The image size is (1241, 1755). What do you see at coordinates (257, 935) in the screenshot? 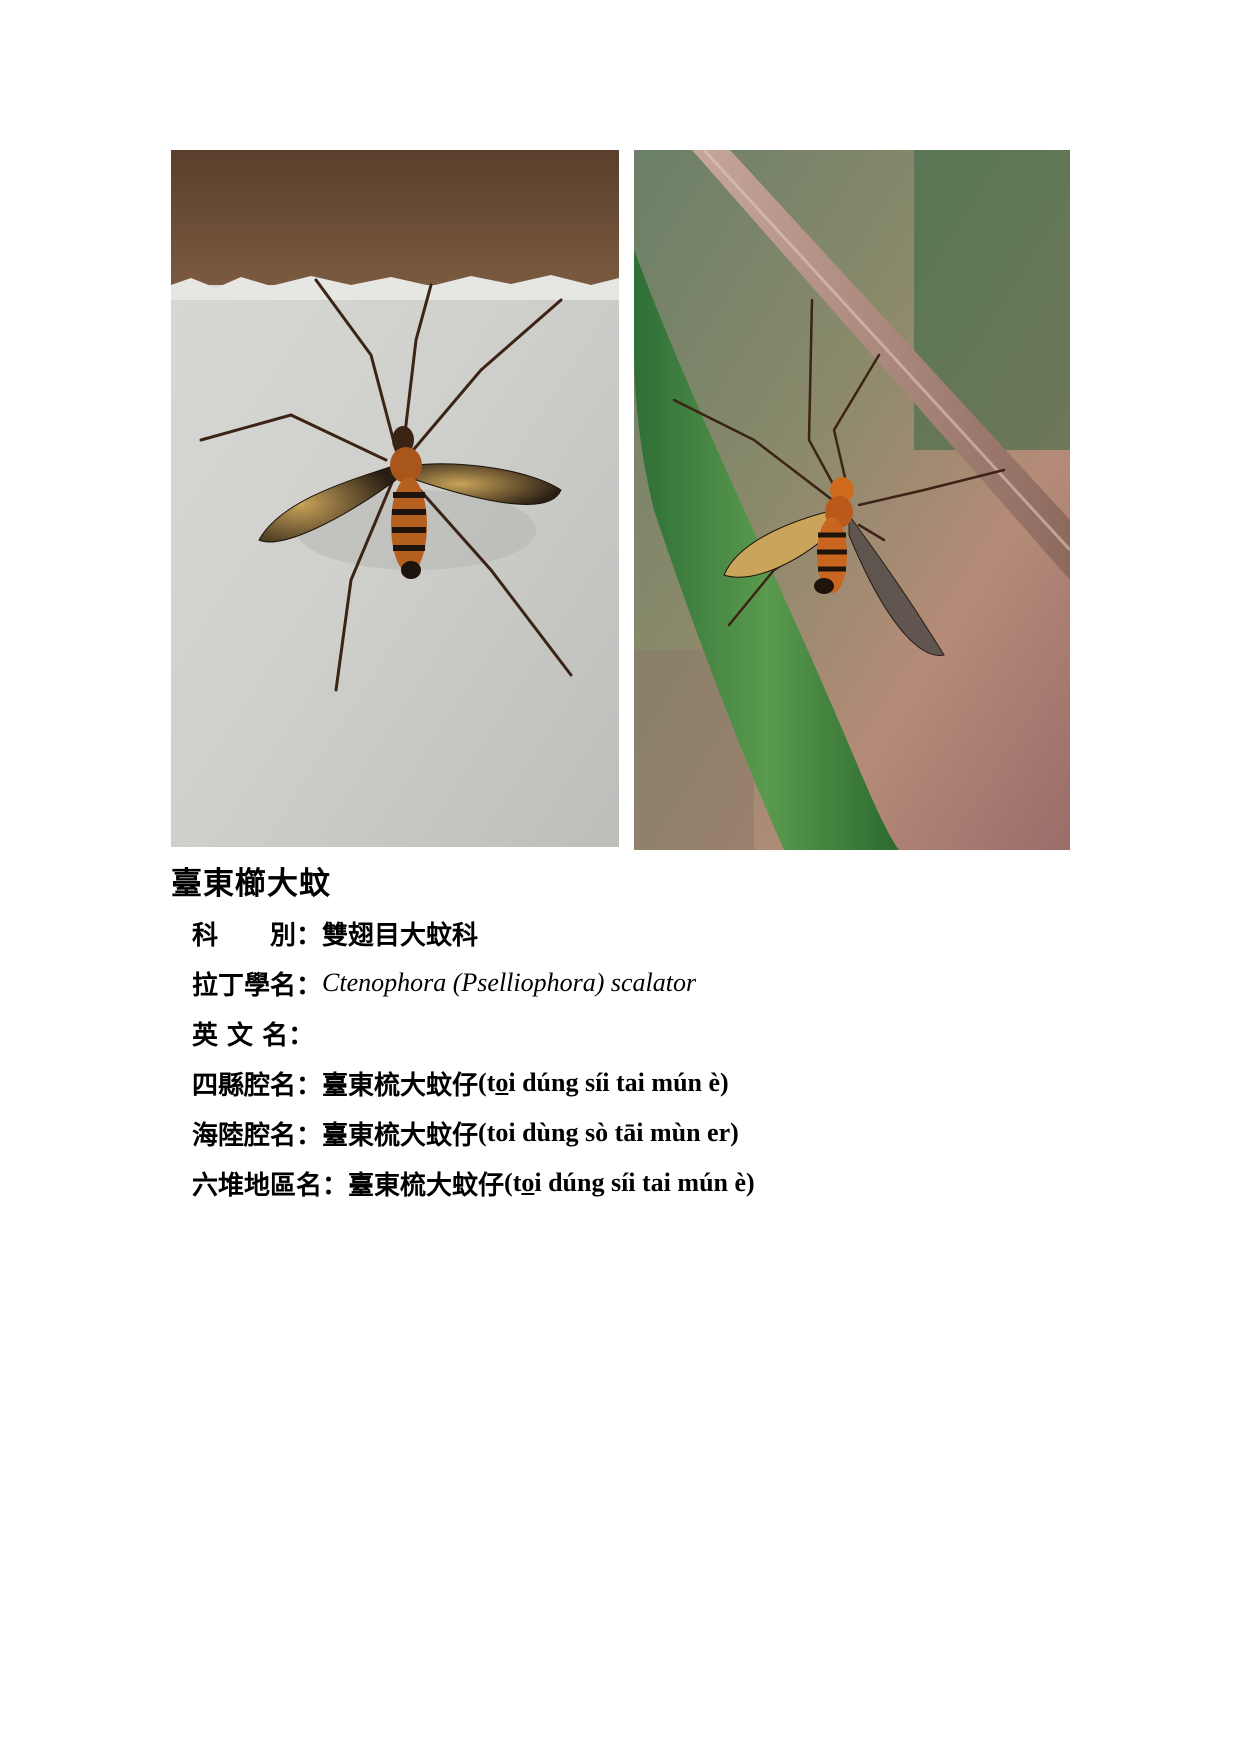
I see `family-label: 科 別：` at bounding box center [257, 935].